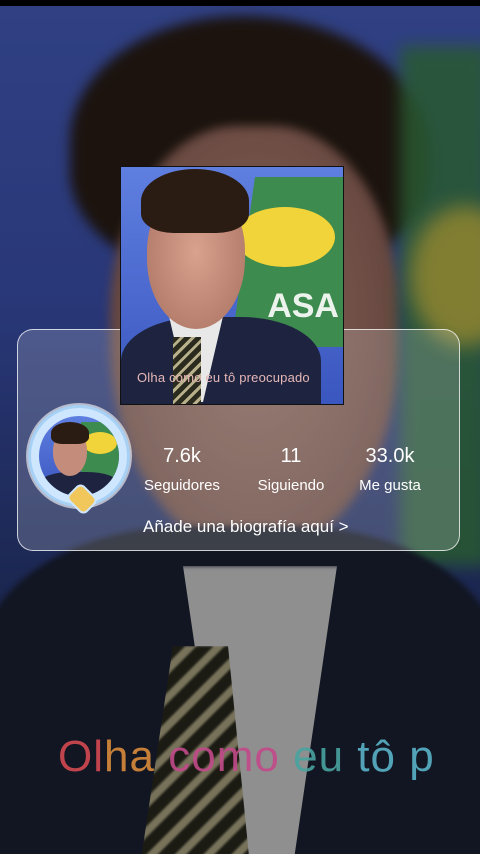  Describe the element at coordinates (390, 456) in the screenshot. I see `likes-count: 33.0k` at that location.